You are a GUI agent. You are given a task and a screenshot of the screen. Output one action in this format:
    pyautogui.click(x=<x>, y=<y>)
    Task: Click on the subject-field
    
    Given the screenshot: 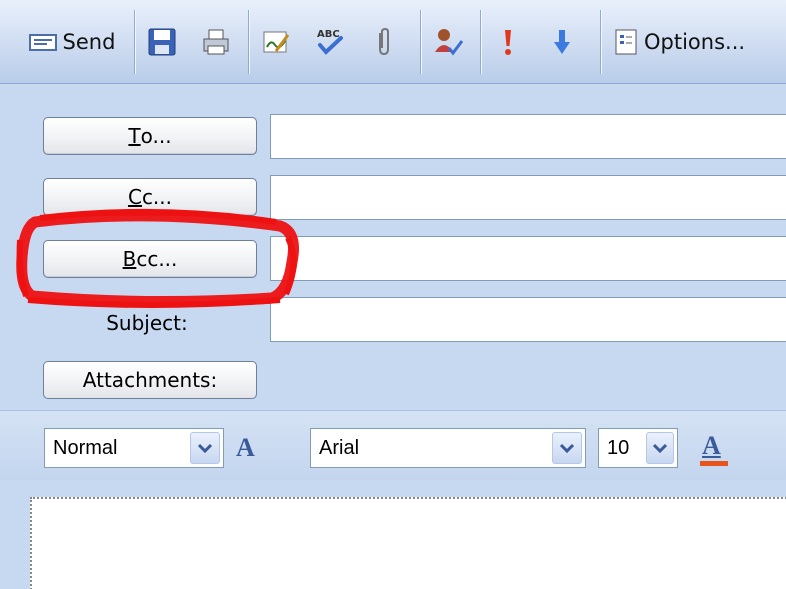 What is the action you would take?
    pyautogui.click(x=528, y=319)
    